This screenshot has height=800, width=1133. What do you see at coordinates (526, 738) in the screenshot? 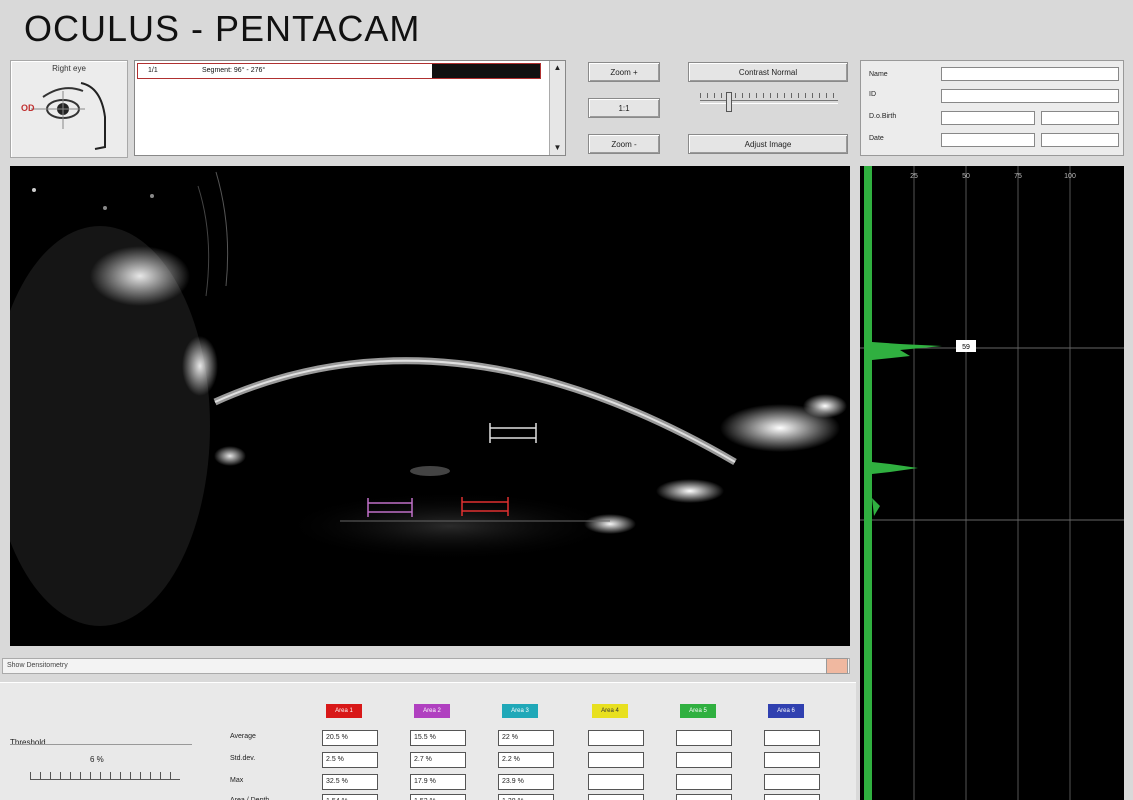
I see `densito-cell: 22 %` at bounding box center [526, 738].